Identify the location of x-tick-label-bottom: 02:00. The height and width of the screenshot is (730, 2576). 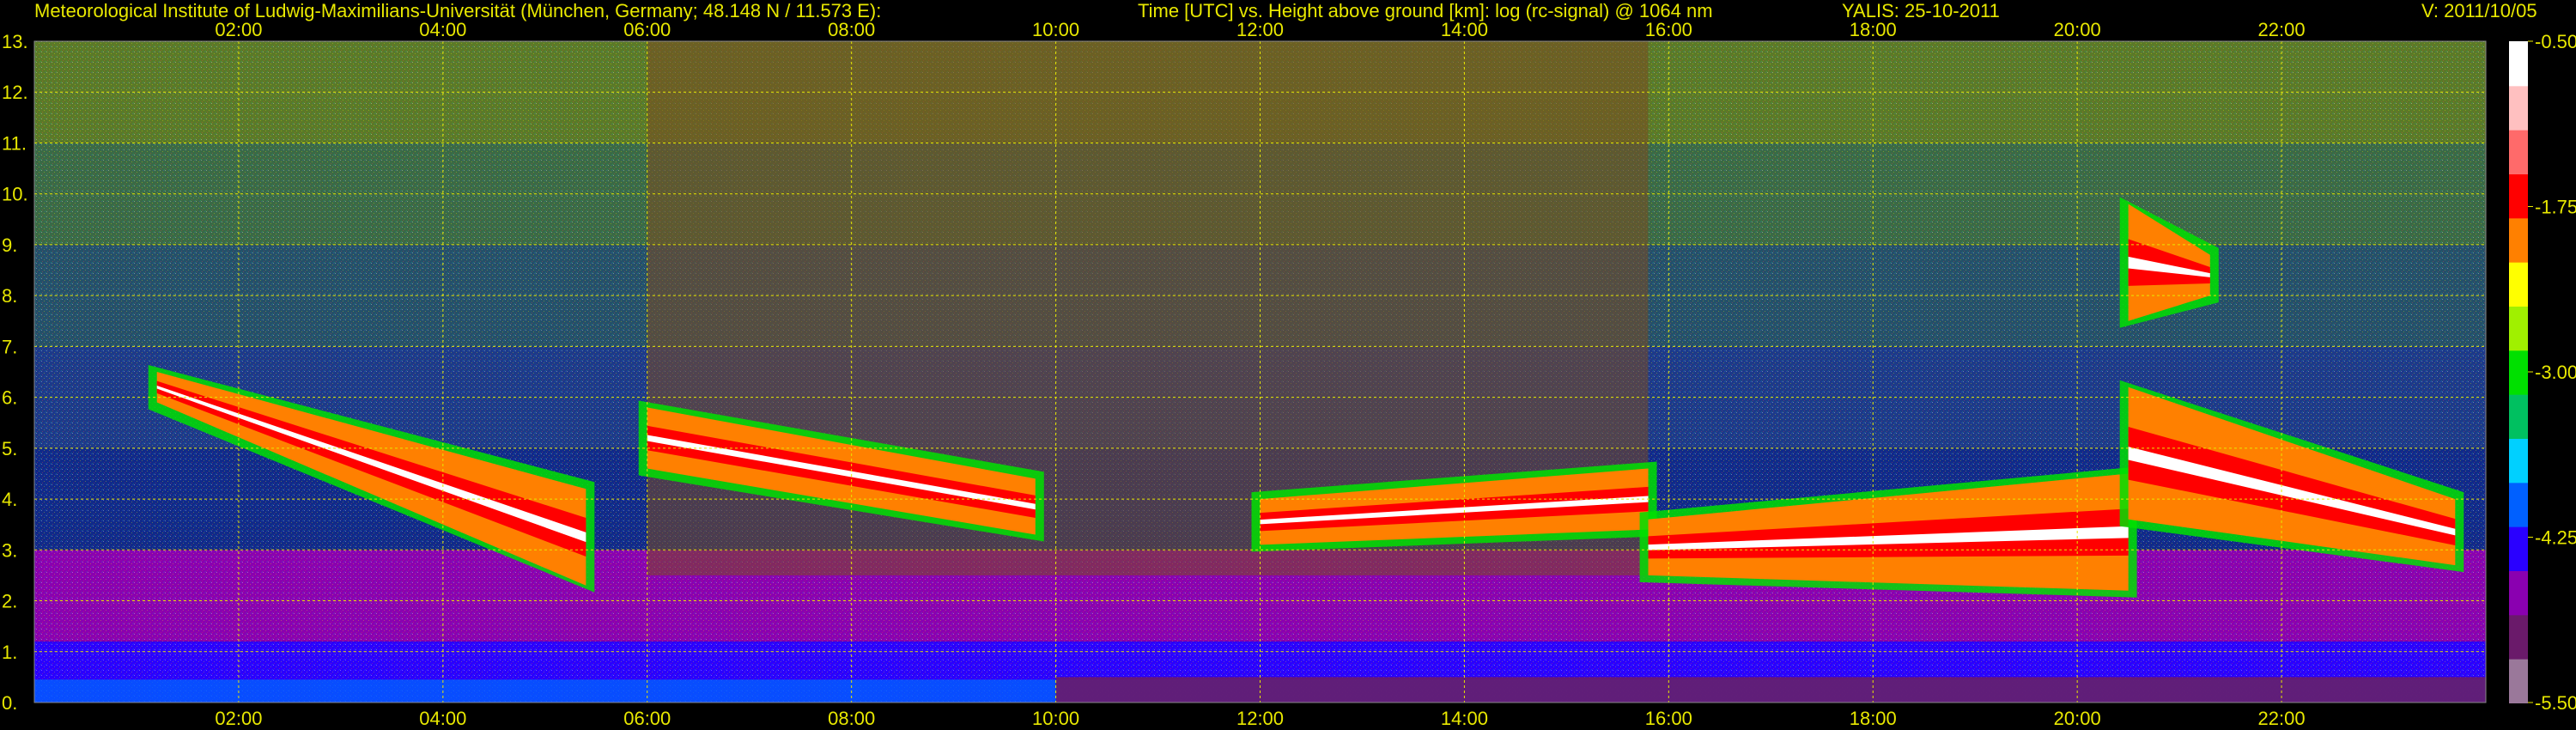
(239, 718).